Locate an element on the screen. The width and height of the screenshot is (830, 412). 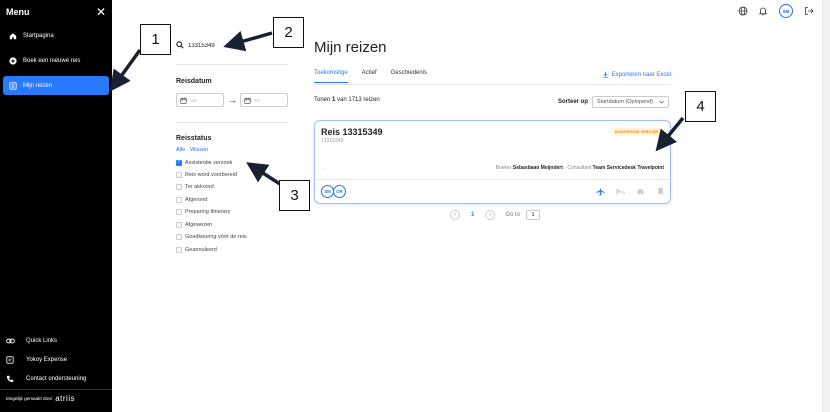
status-label: Reis word voorbereid is located at coordinates (211, 174).